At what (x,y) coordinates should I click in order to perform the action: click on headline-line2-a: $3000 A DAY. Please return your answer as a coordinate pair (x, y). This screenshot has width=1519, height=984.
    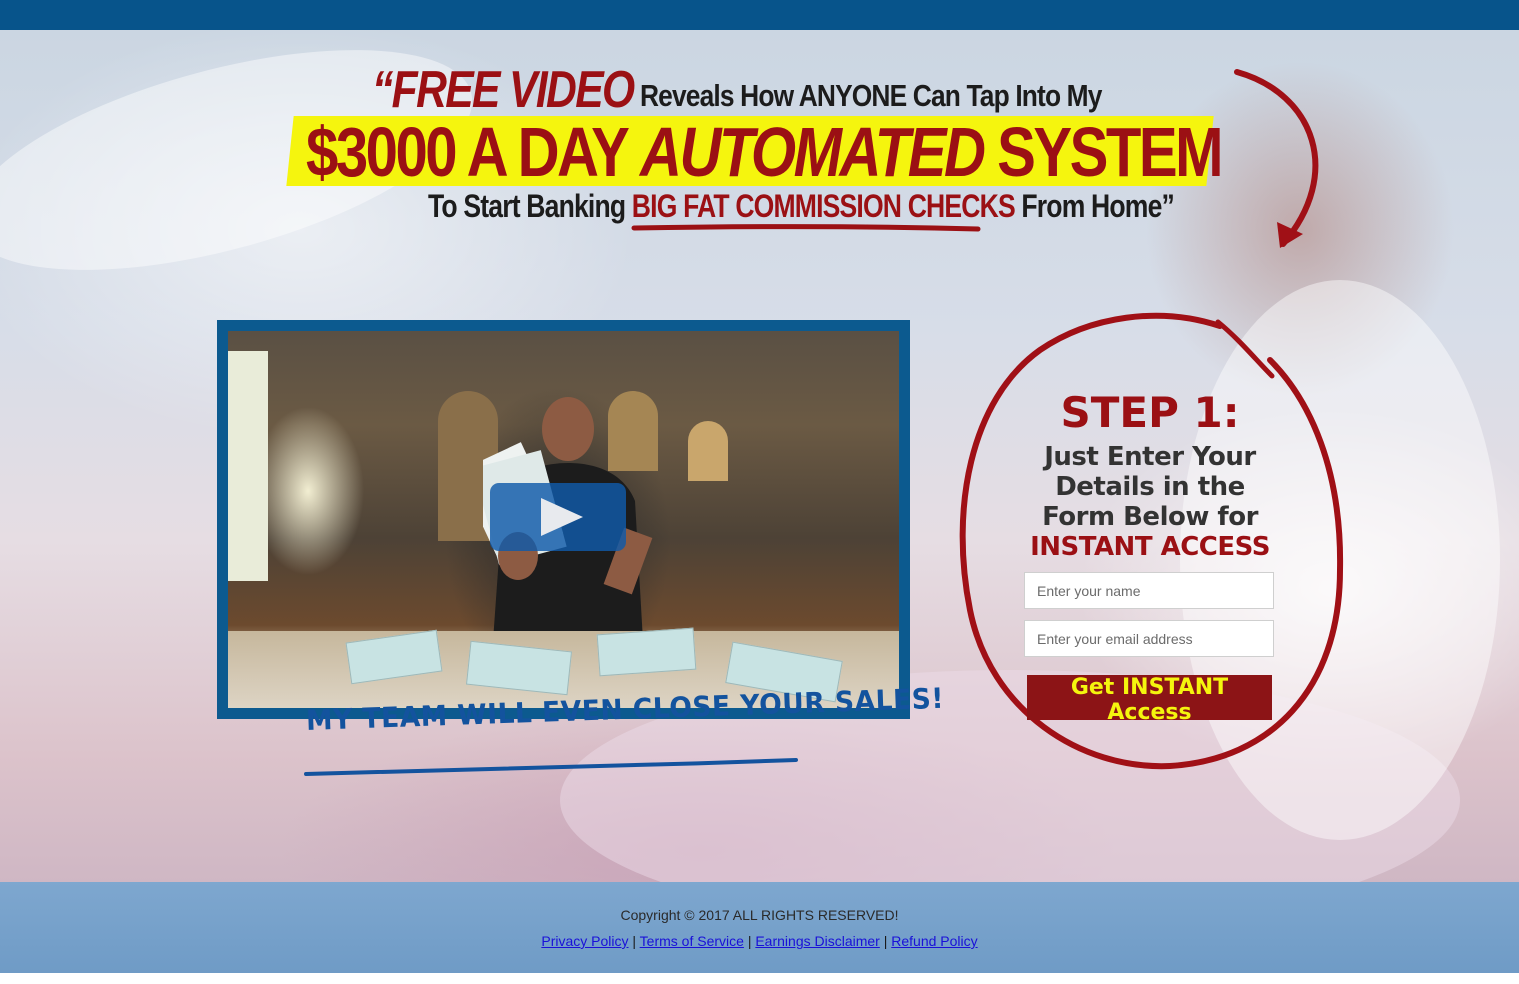
    Looking at the image, I should click on (473, 152).